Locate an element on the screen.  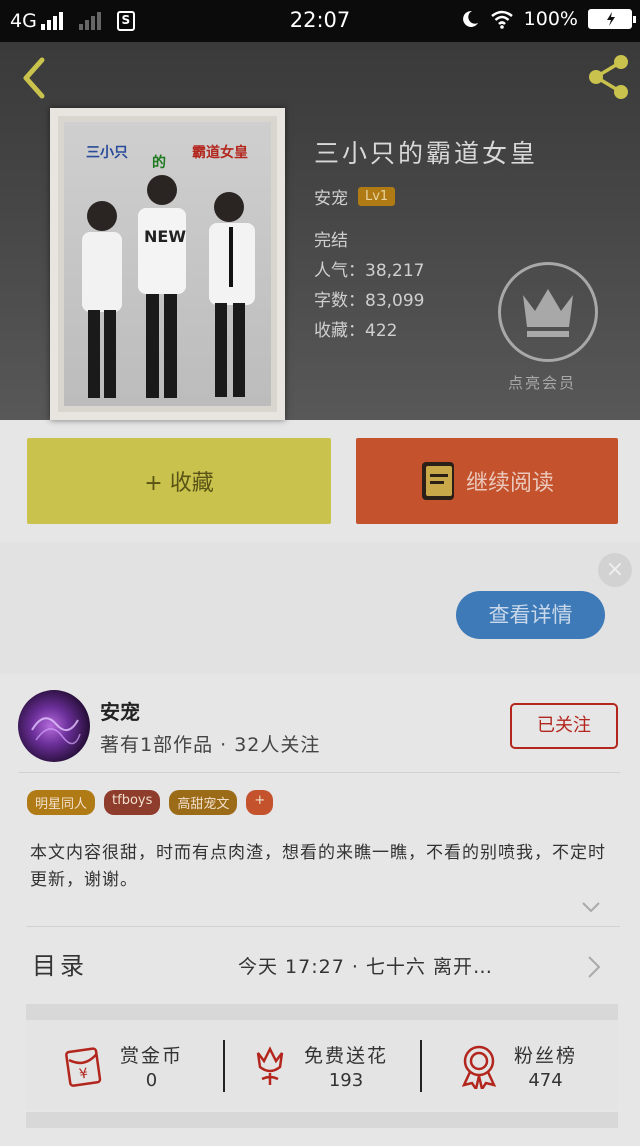
collect-button: + 收藏 is located at coordinates (179, 481).